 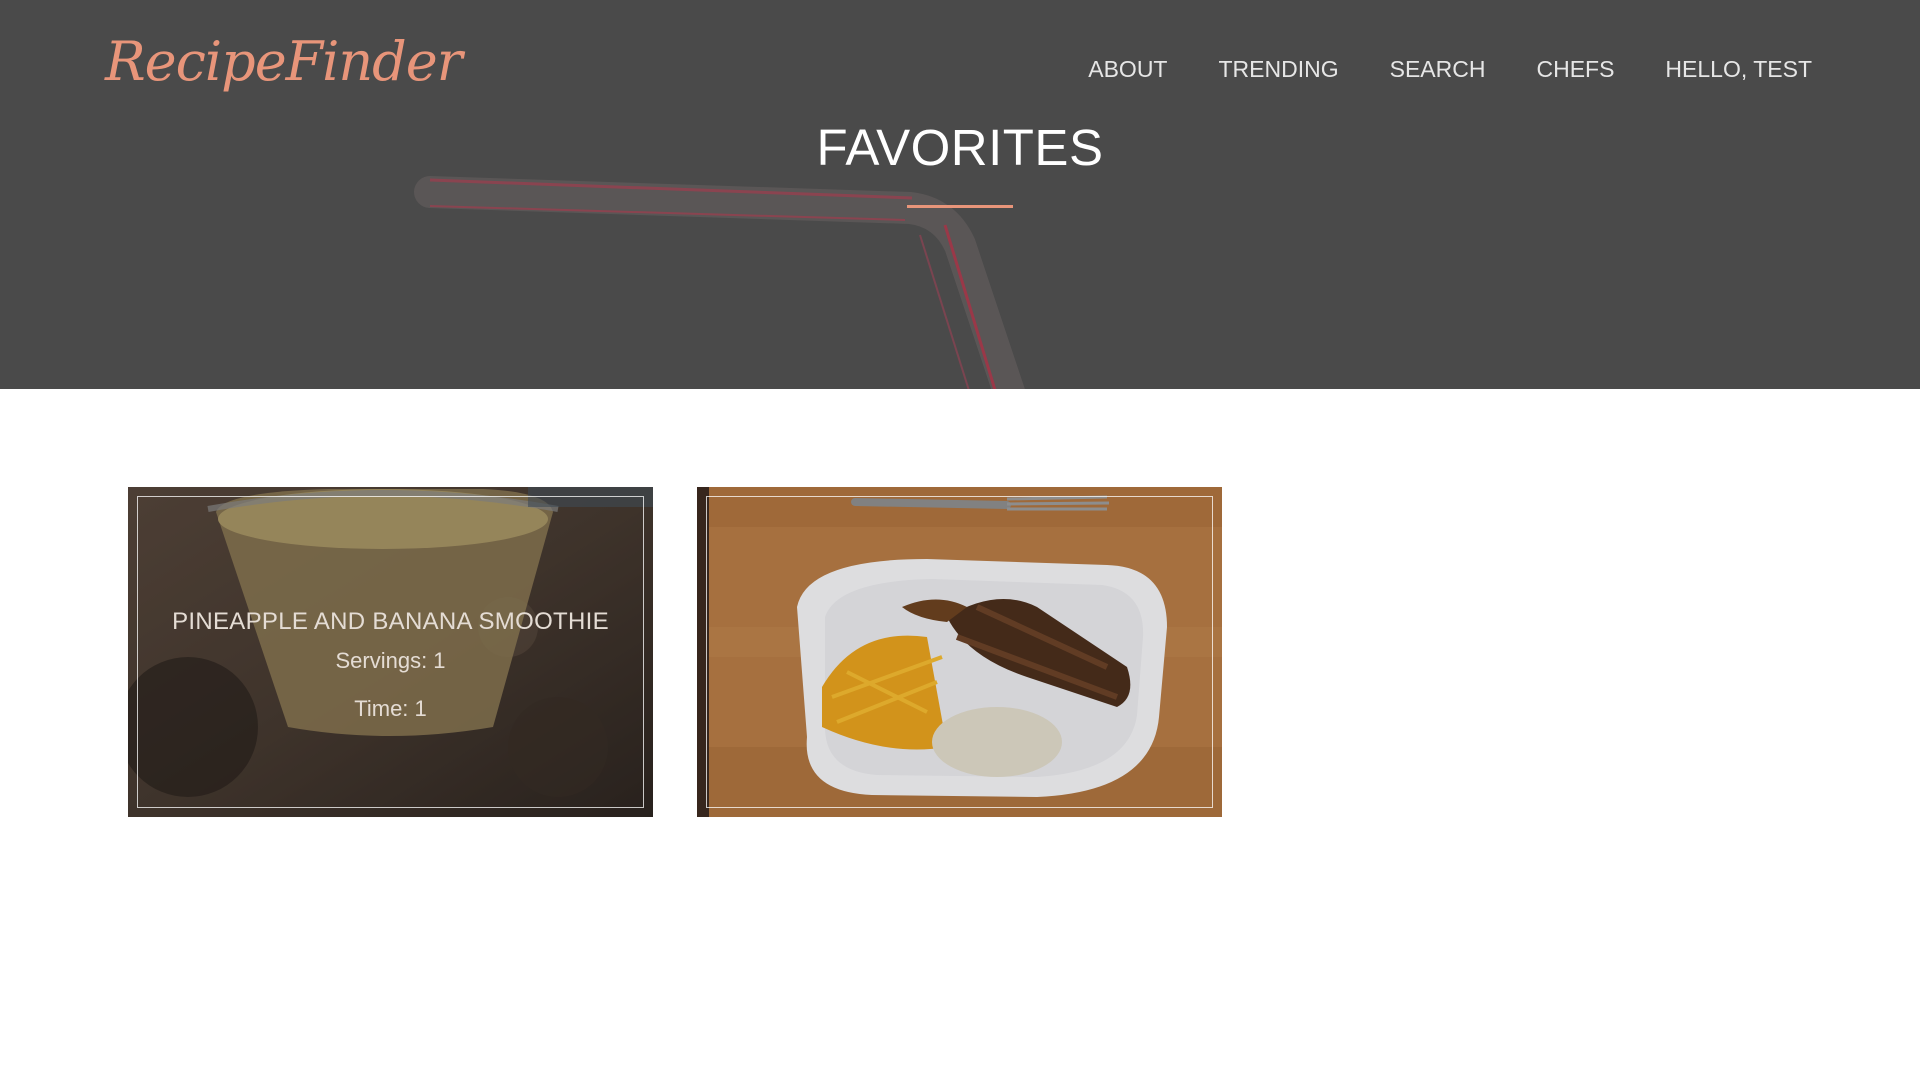 I want to click on nav-search: SEARCH, so click(x=1438, y=69).